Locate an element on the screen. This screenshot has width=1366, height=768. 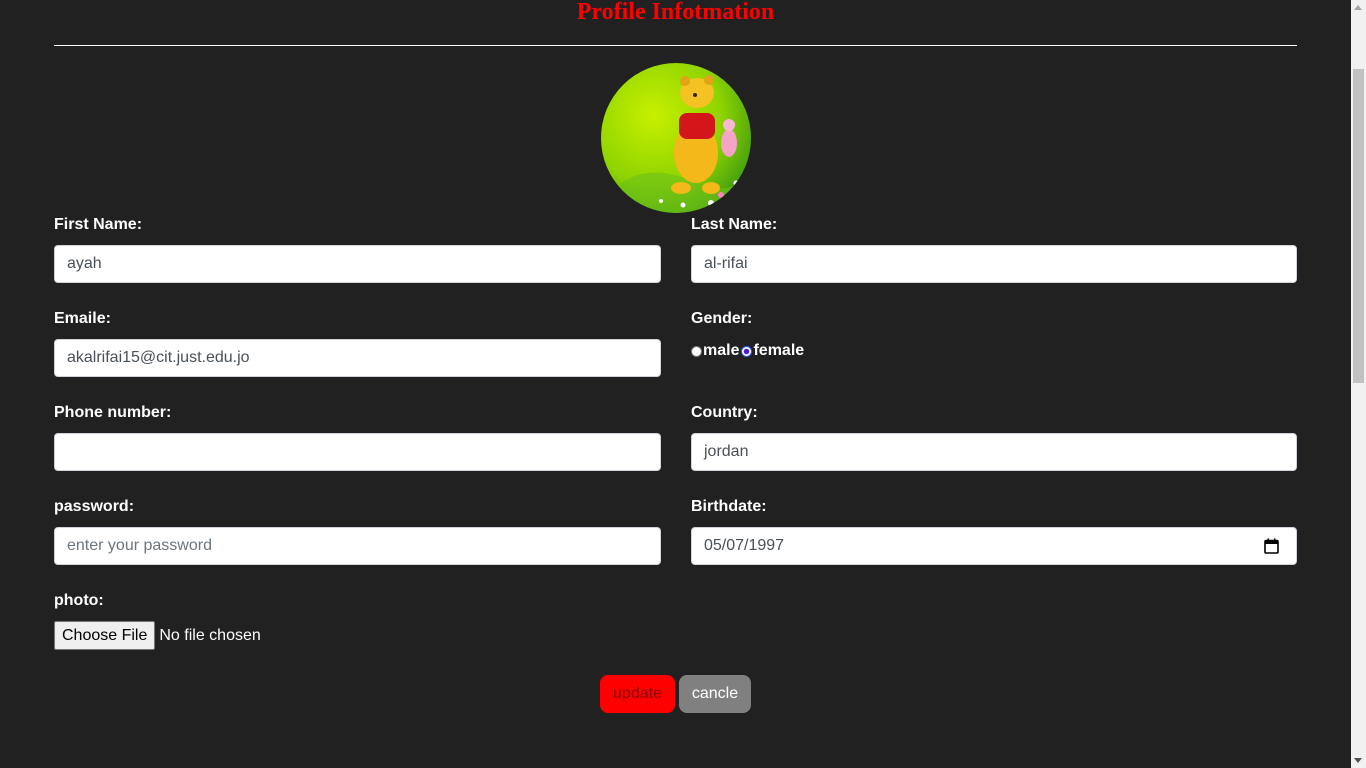
password-group: password: enter your password is located at coordinates (357, 533).